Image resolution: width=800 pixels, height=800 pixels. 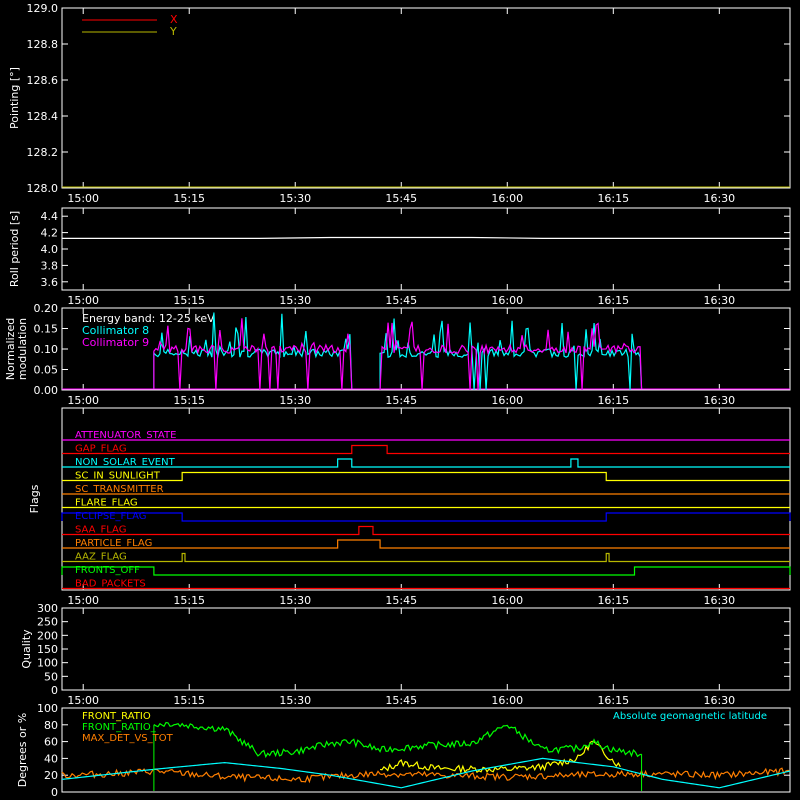 What do you see at coordinates (426, 249) in the screenshot?
I see `panel-1-frame` at bounding box center [426, 249].